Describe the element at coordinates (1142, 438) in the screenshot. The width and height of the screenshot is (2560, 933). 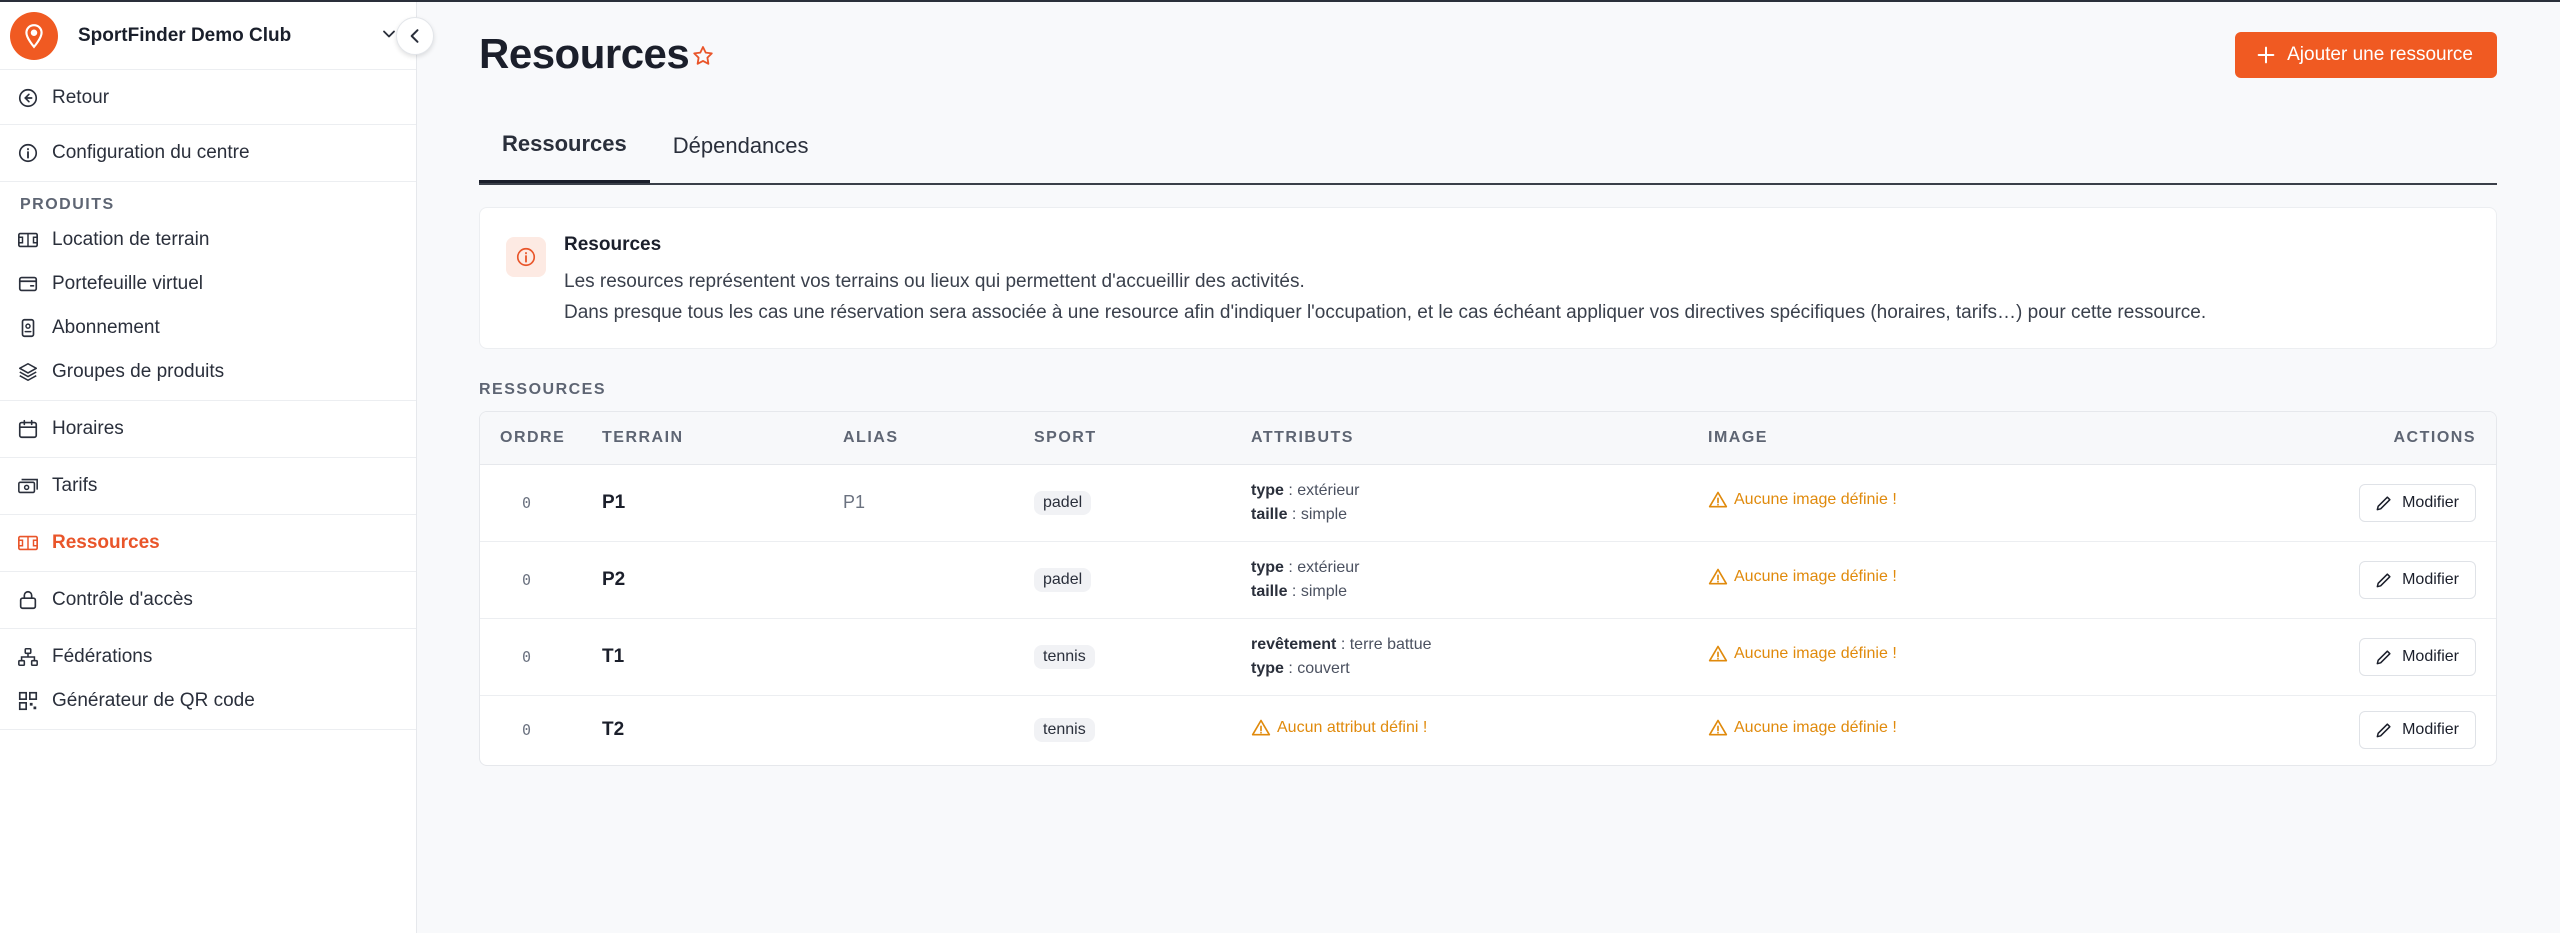
I see `column-header-sport: SPORT` at that location.